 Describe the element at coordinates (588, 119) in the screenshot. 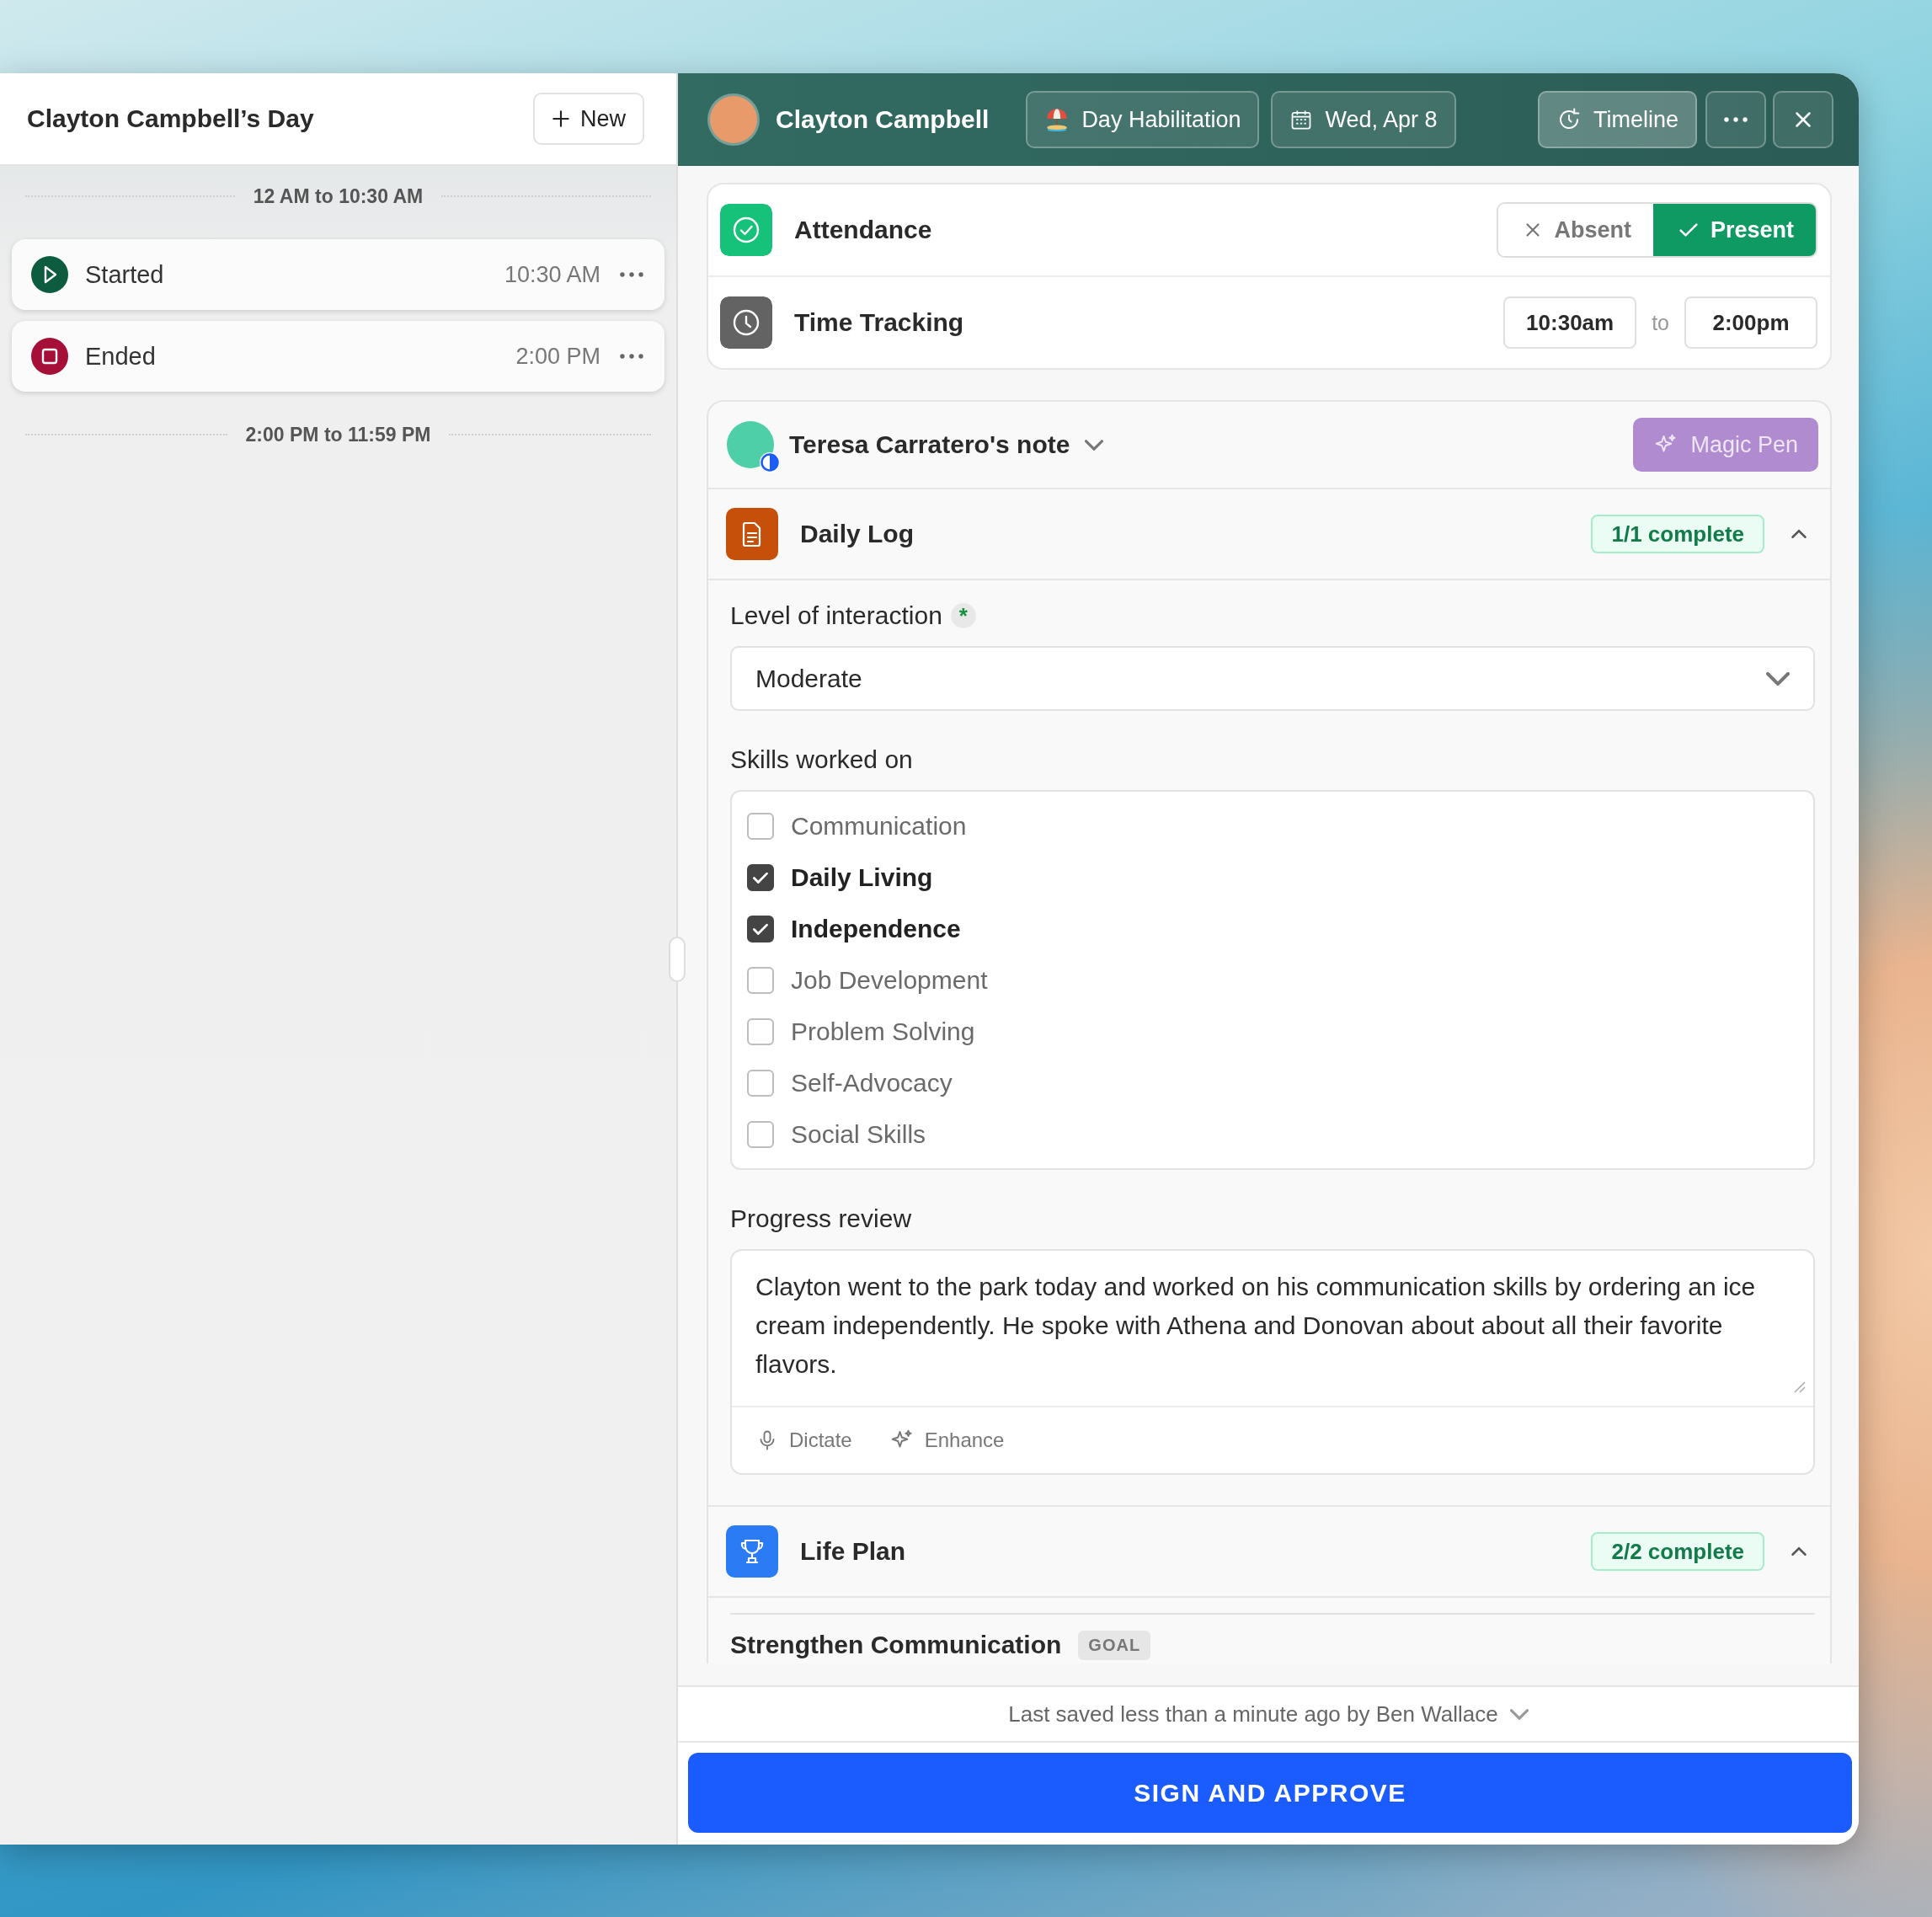

I see `new-button: New` at that location.